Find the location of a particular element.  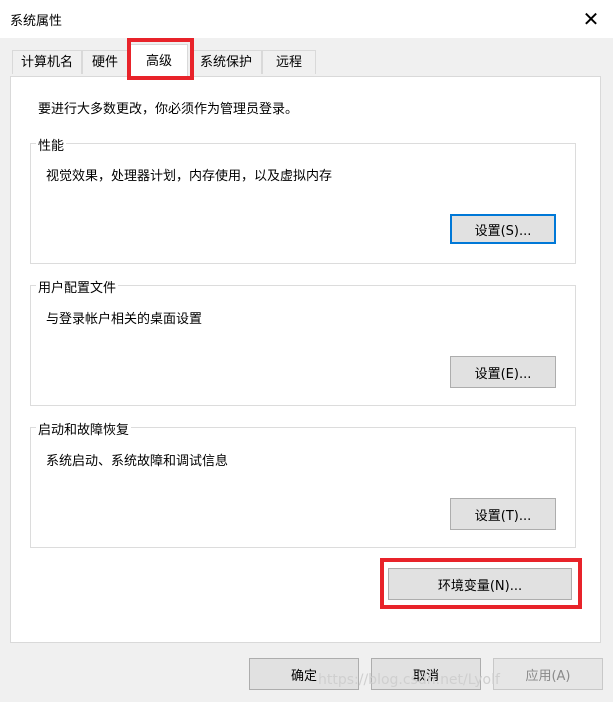

title-bar is located at coordinates (306, 19).